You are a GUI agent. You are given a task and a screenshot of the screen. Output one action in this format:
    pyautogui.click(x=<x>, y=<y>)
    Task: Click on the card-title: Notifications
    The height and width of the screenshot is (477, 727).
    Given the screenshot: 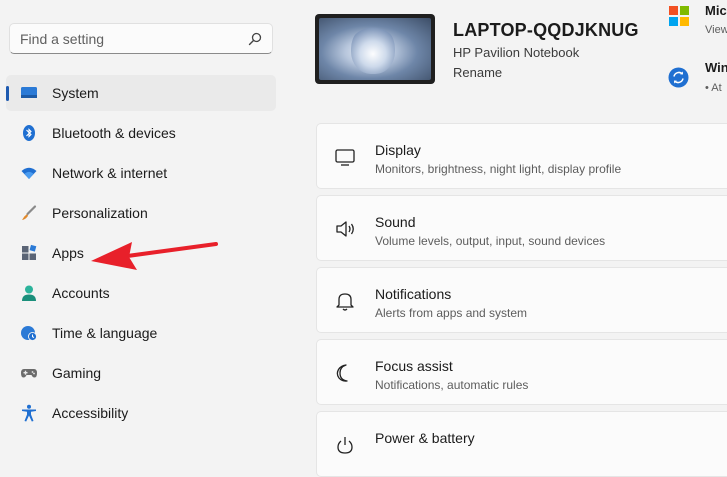 What is the action you would take?
    pyautogui.click(x=413, y=294)
    